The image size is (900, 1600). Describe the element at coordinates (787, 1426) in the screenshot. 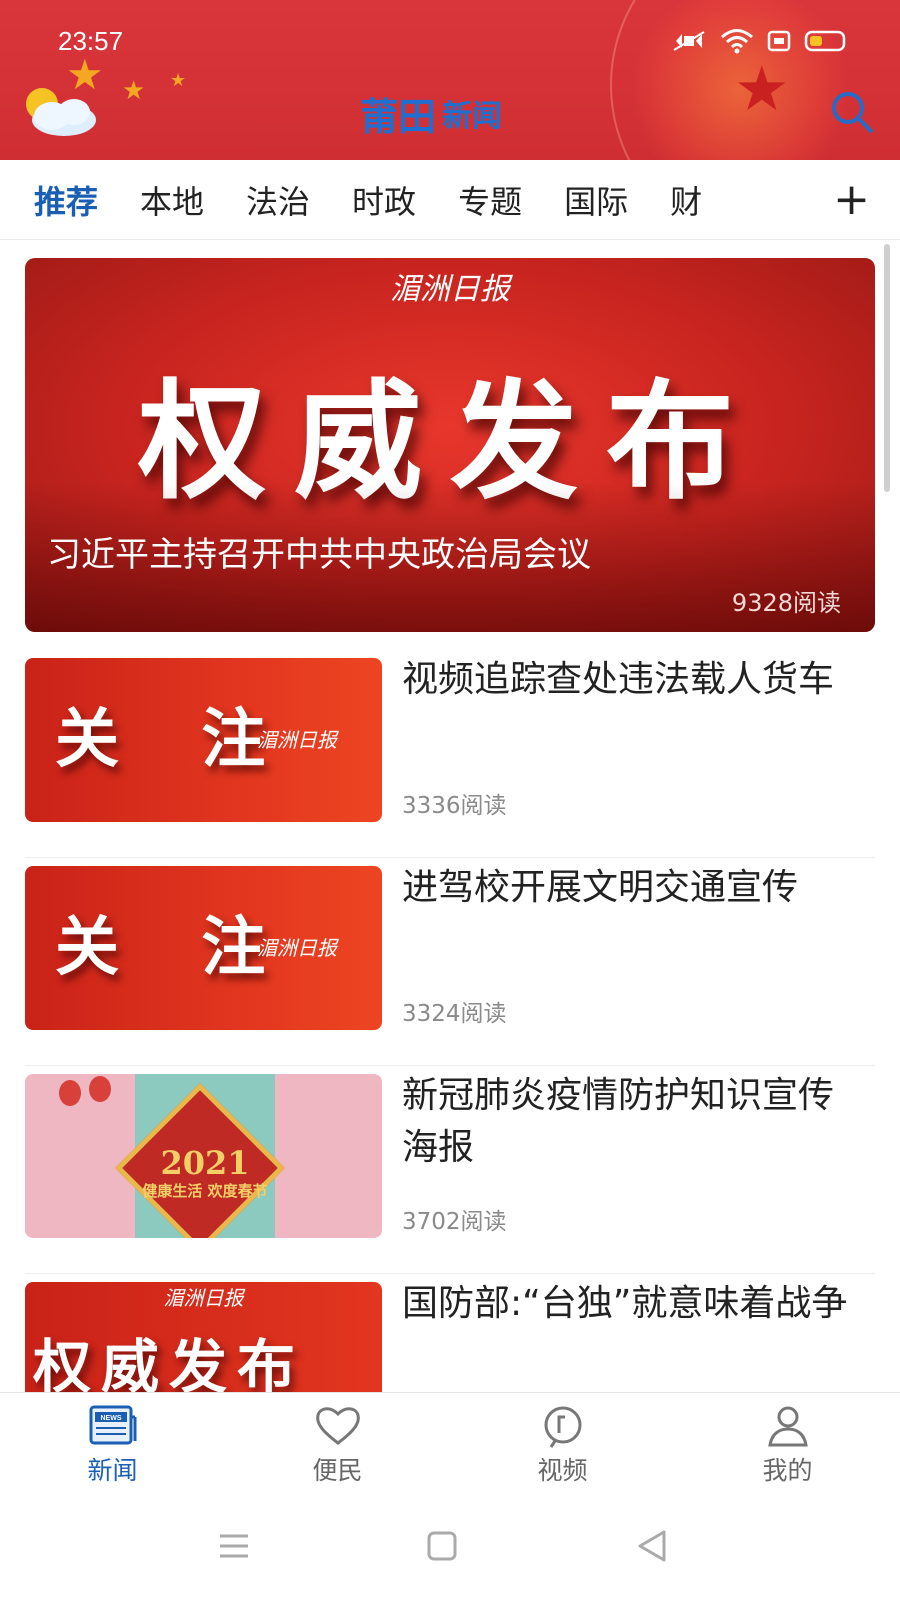

I see `profile-icon` at that location.